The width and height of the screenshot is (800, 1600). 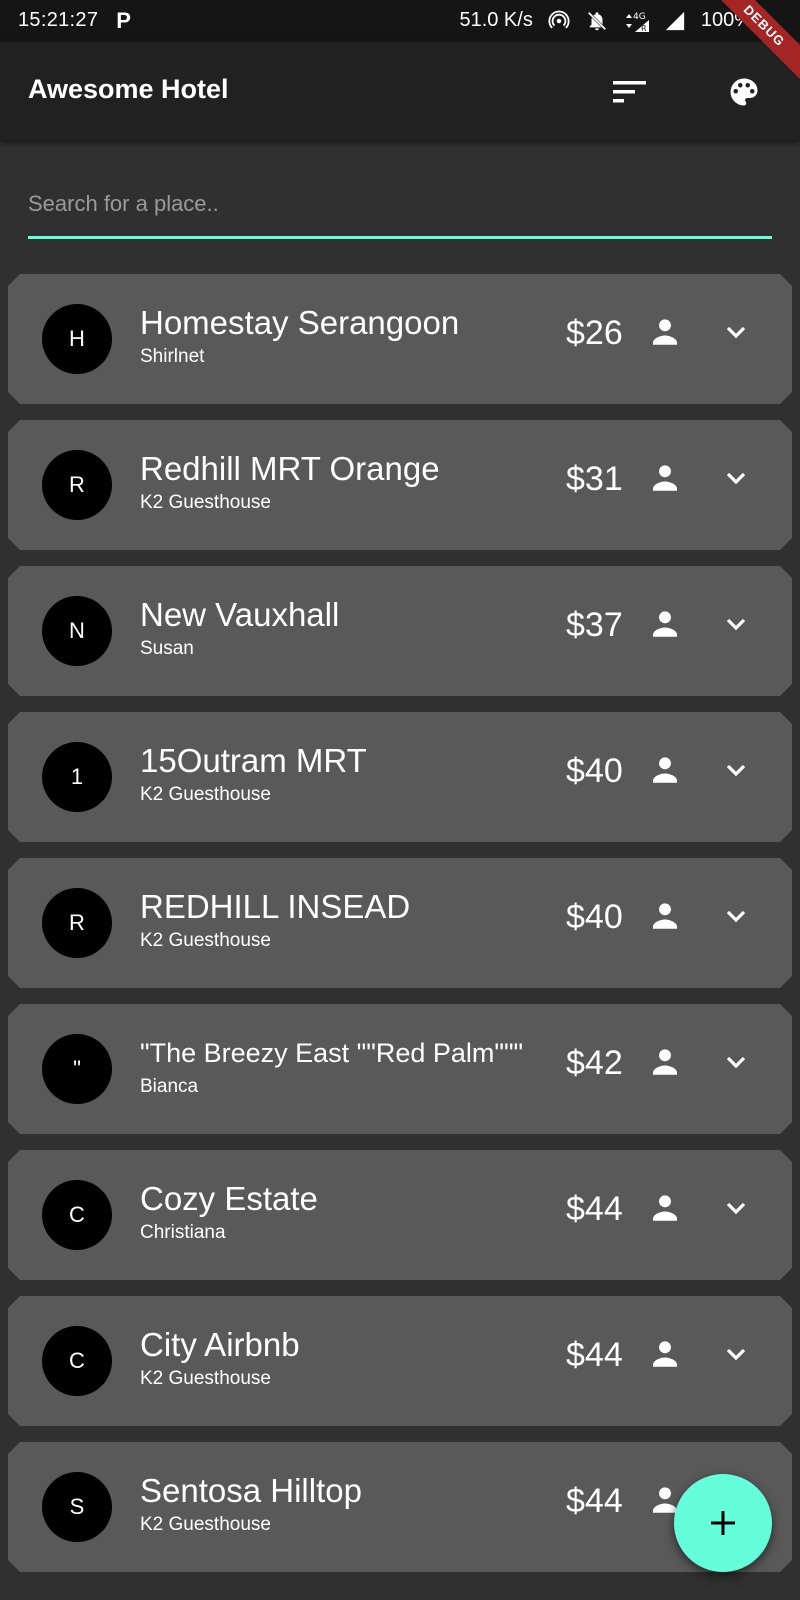 I want to click on sort-icon, so click(x=629, y=92).